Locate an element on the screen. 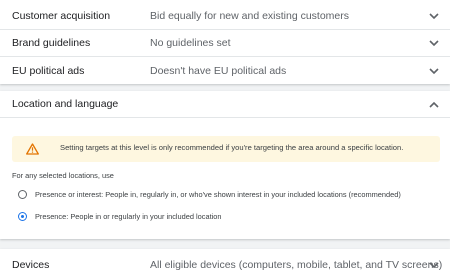 The height and width of the screenshot is (280, 450). setting-value: No guidelines set is located at coordinates (190, 43).